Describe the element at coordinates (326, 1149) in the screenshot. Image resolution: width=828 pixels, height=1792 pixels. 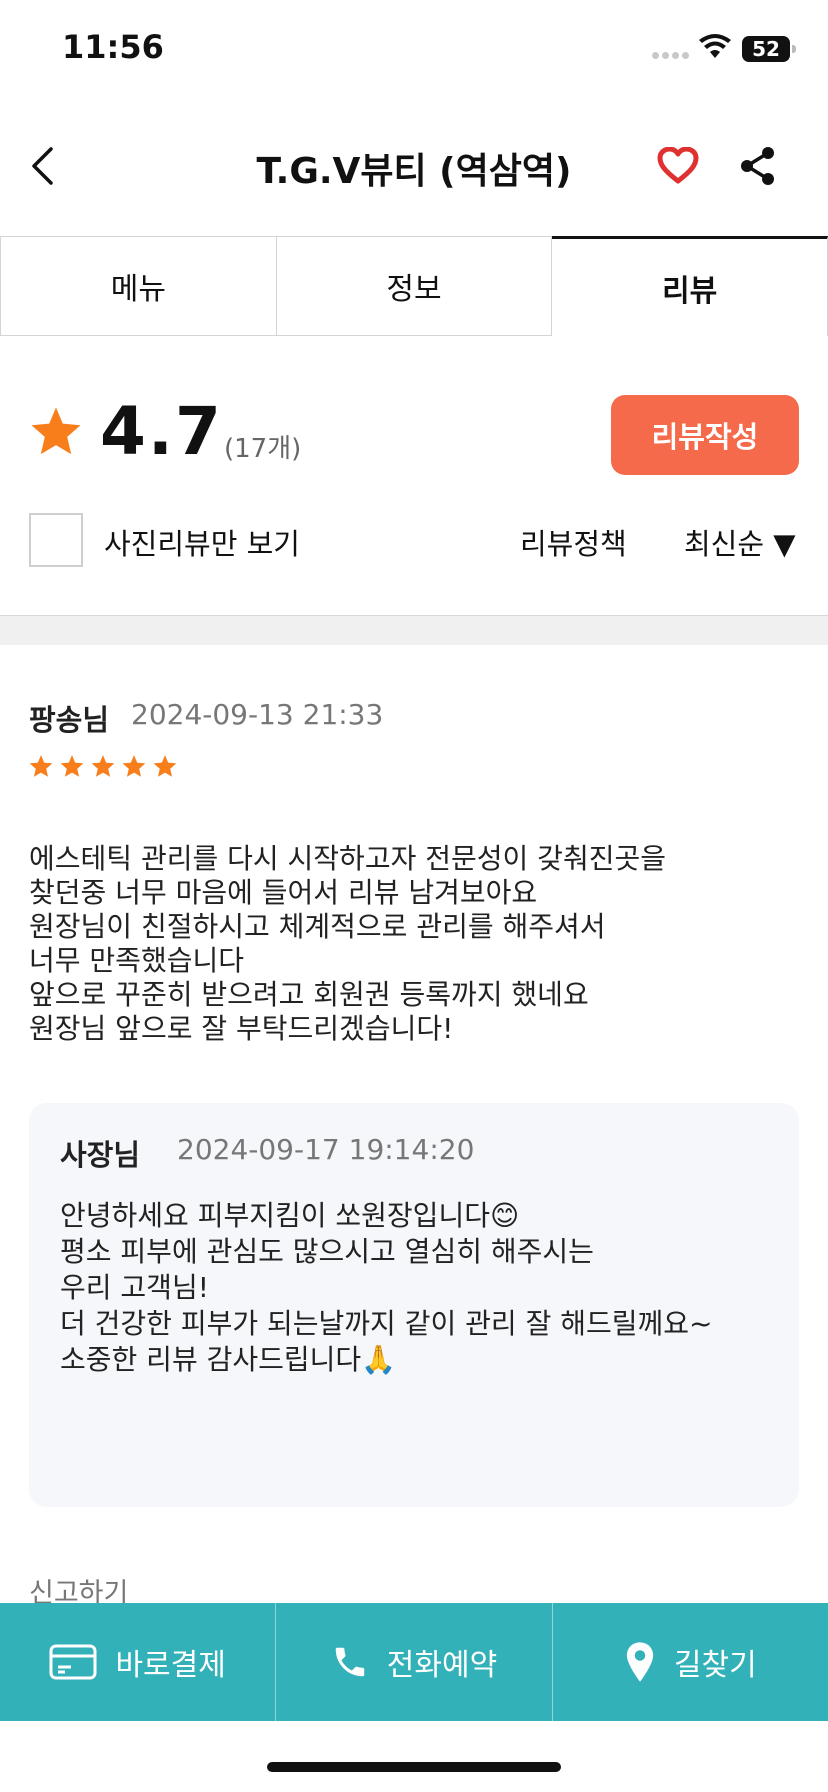
I see `reply-date: 2024-09-17 19:14:20` at that location.